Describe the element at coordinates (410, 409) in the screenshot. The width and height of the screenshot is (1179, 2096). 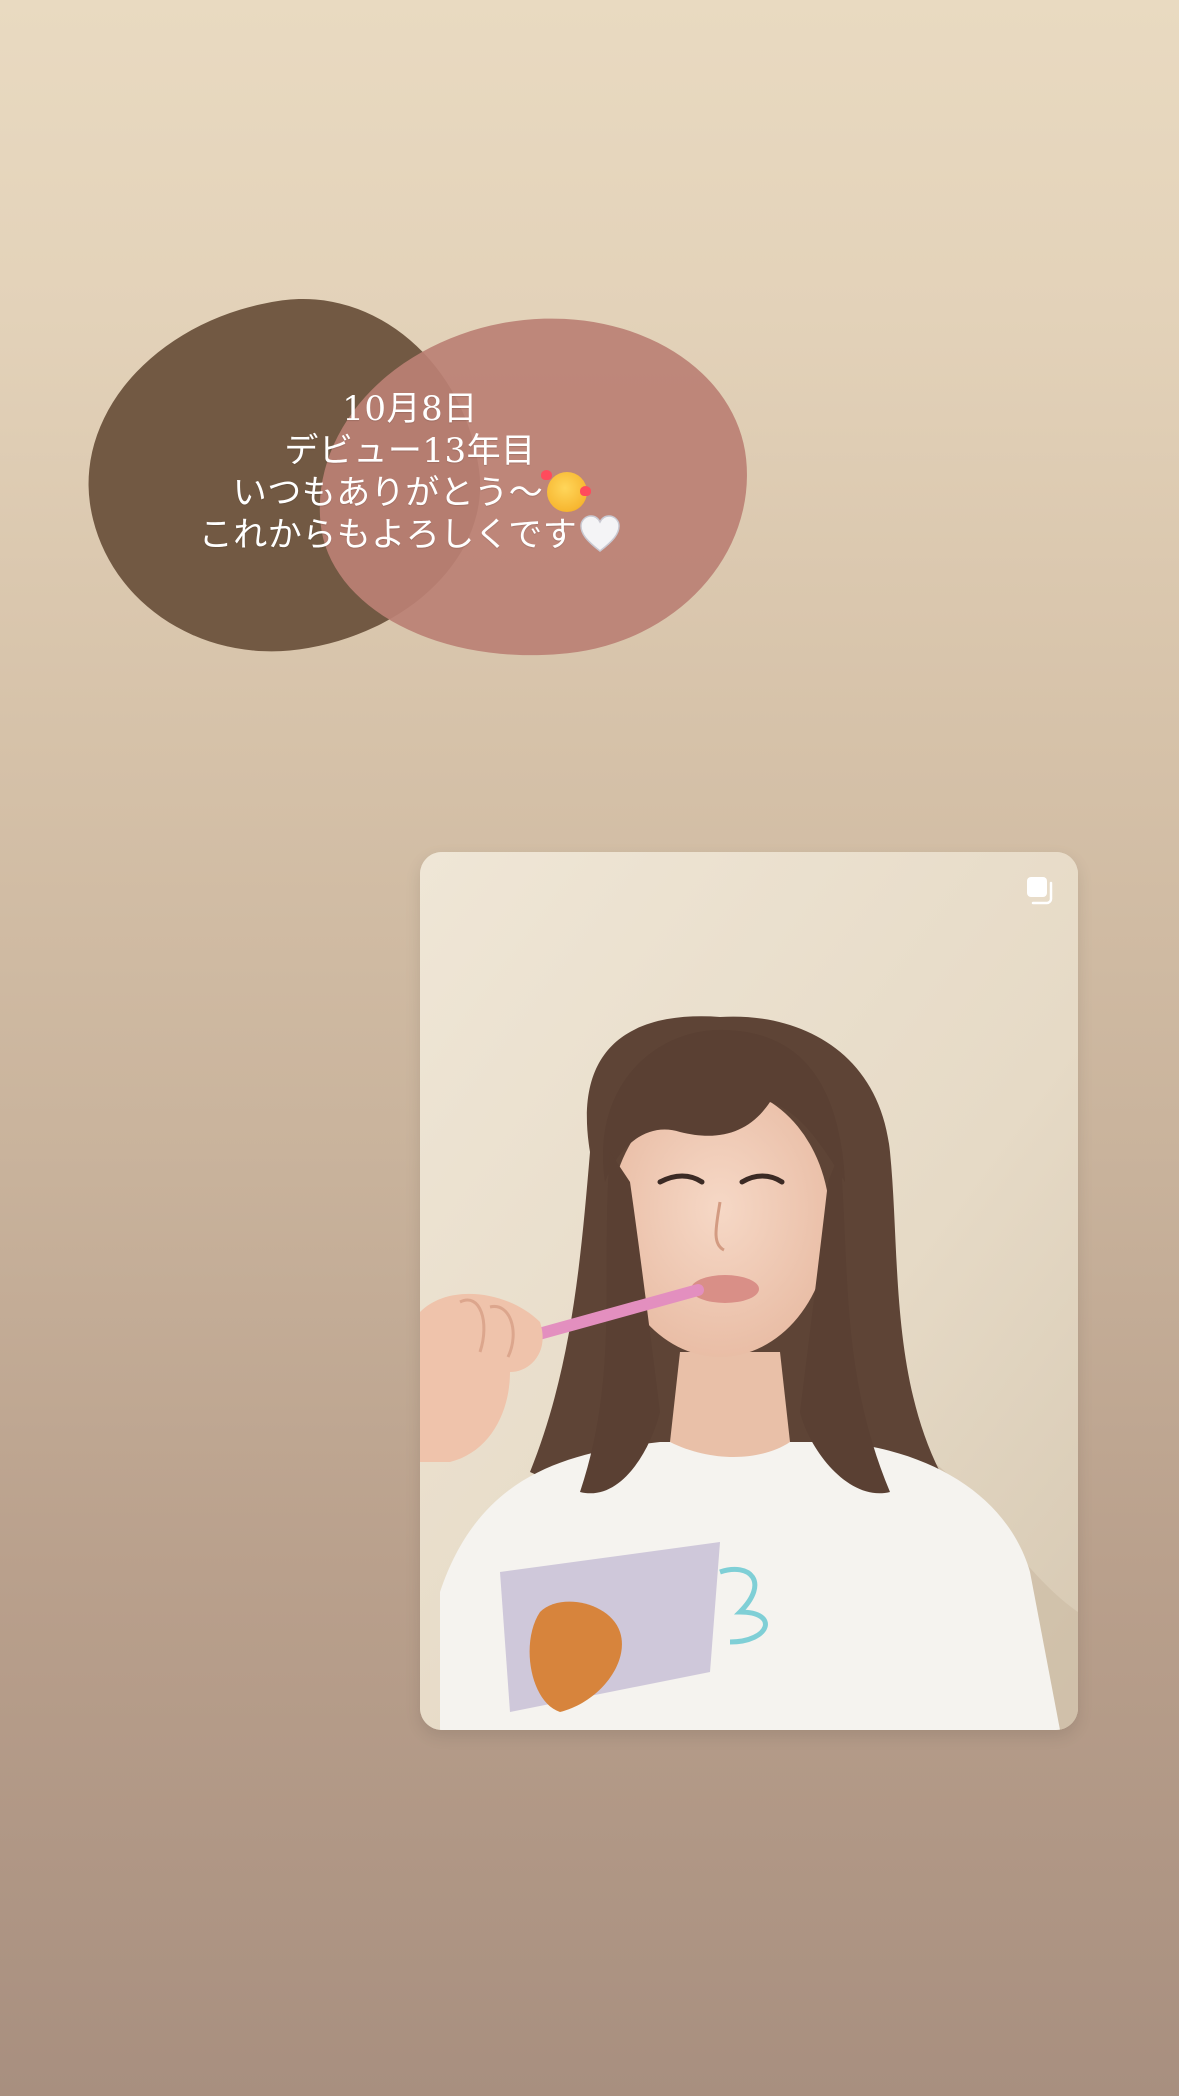
I see `caption-date: 10月8日` at that location.